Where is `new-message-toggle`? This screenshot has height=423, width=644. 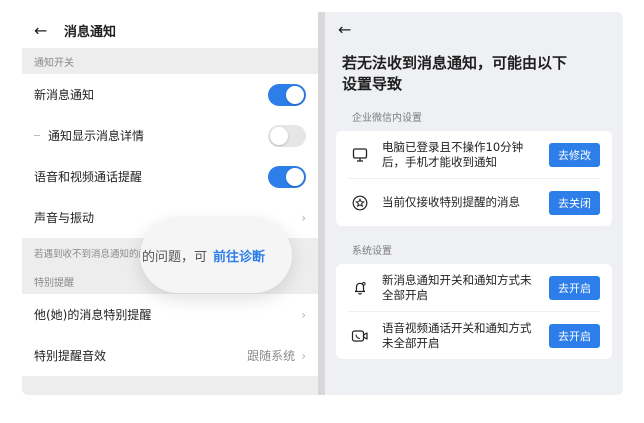 new-message-toggle is located at coordinates (287, 94).